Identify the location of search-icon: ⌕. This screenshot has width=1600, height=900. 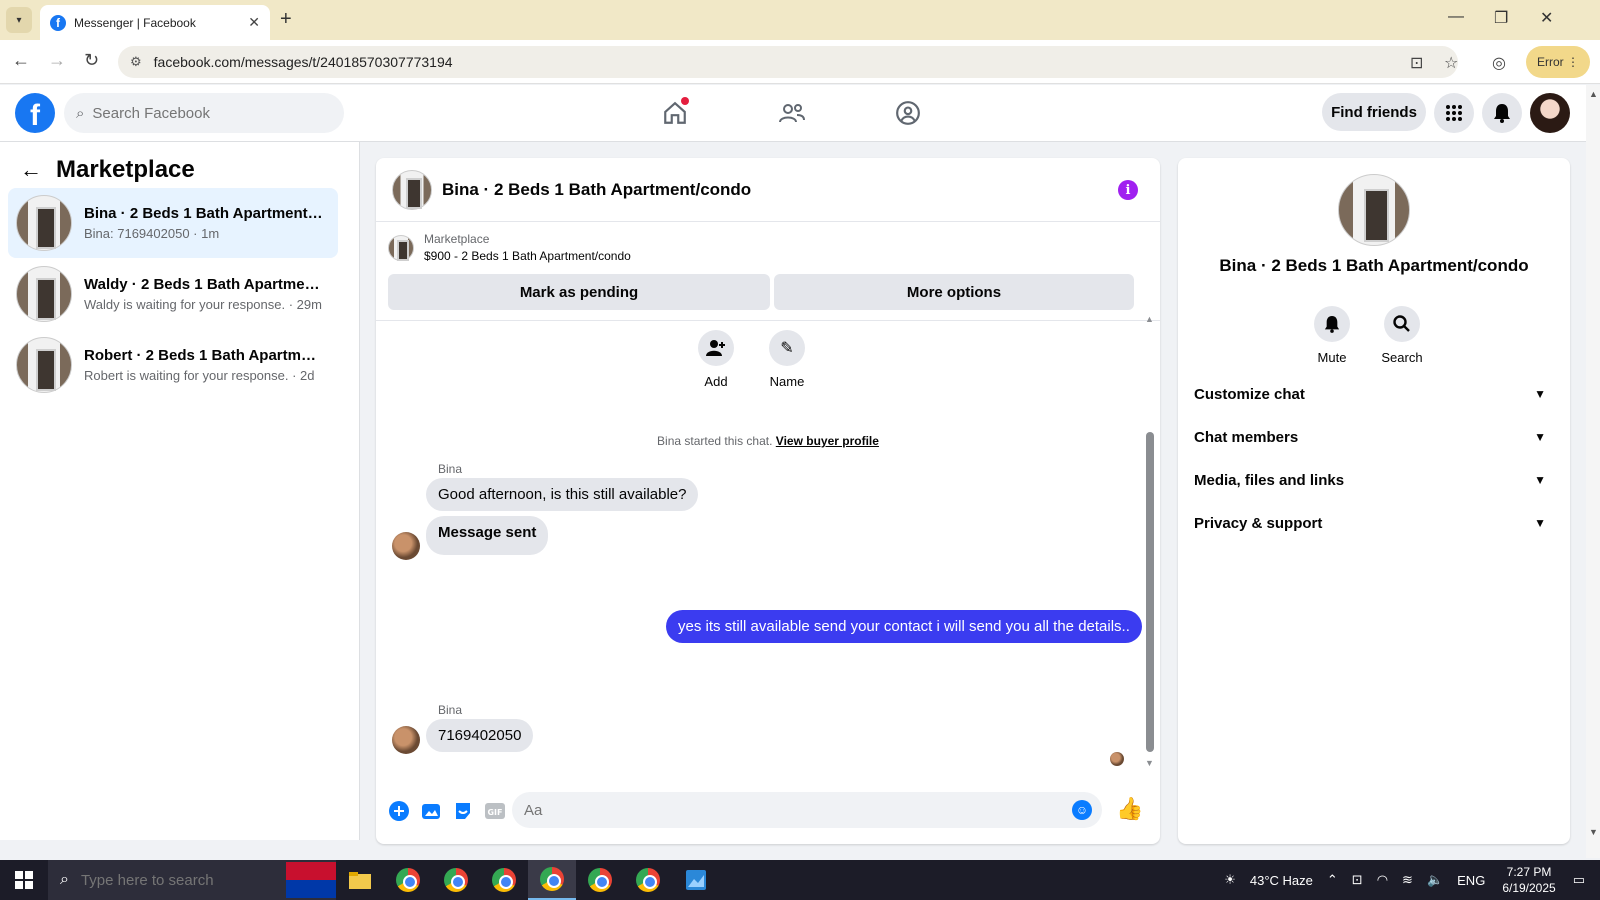
(80, 113).